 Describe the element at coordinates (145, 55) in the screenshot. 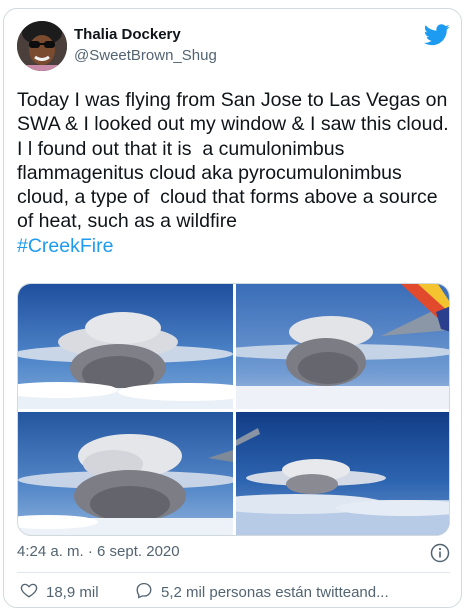

I see `user-handle: @SweetBrown_Shug` at that location.